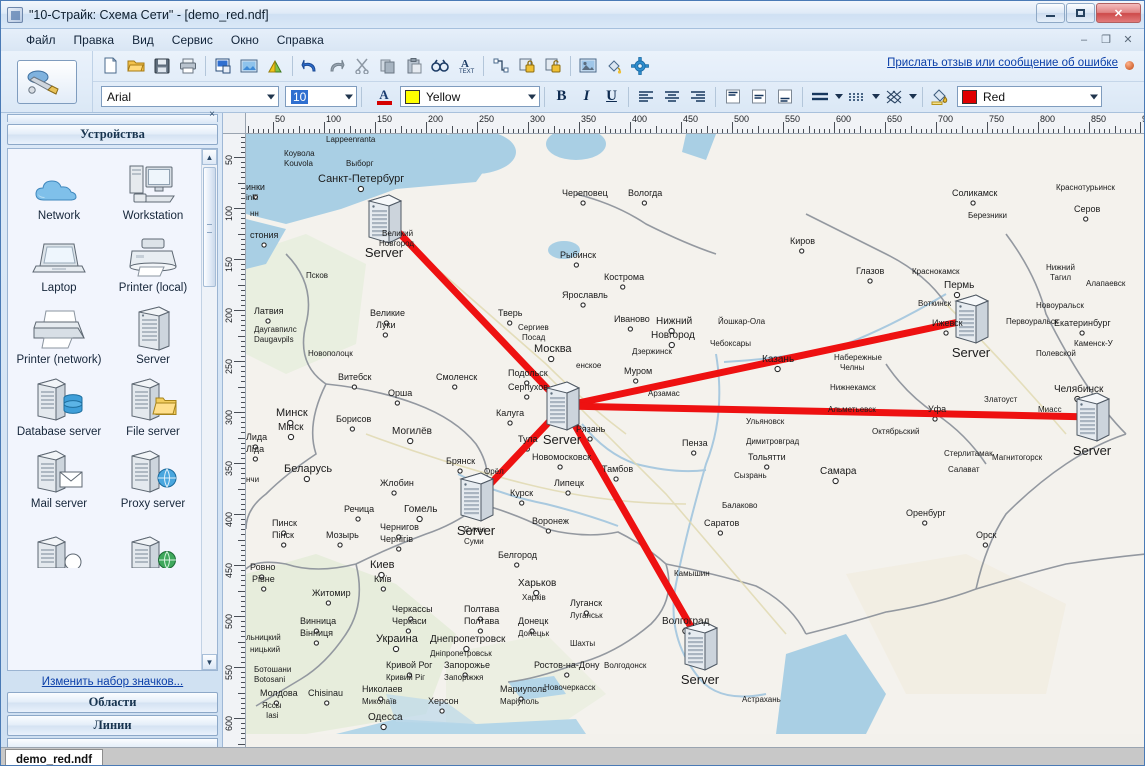 This screenshot has width=1145, height=766. What do you see at coordinates (112, 702) in the screenshot?
I see `panel-areas: Области` at bounding box center [112, 702].